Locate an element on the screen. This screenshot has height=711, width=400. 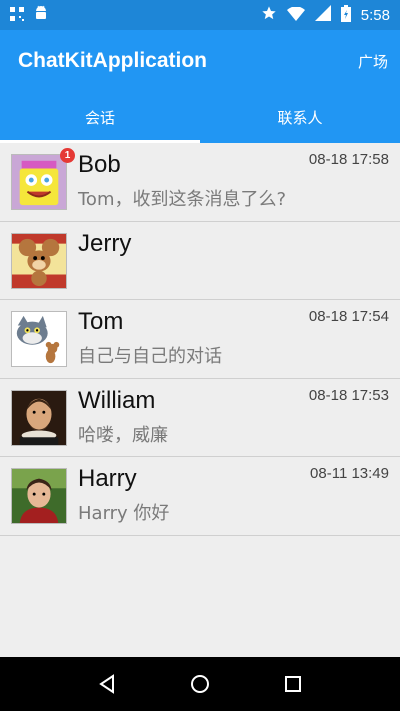
status-time: 5:58 is located at coordinates (375, 15).